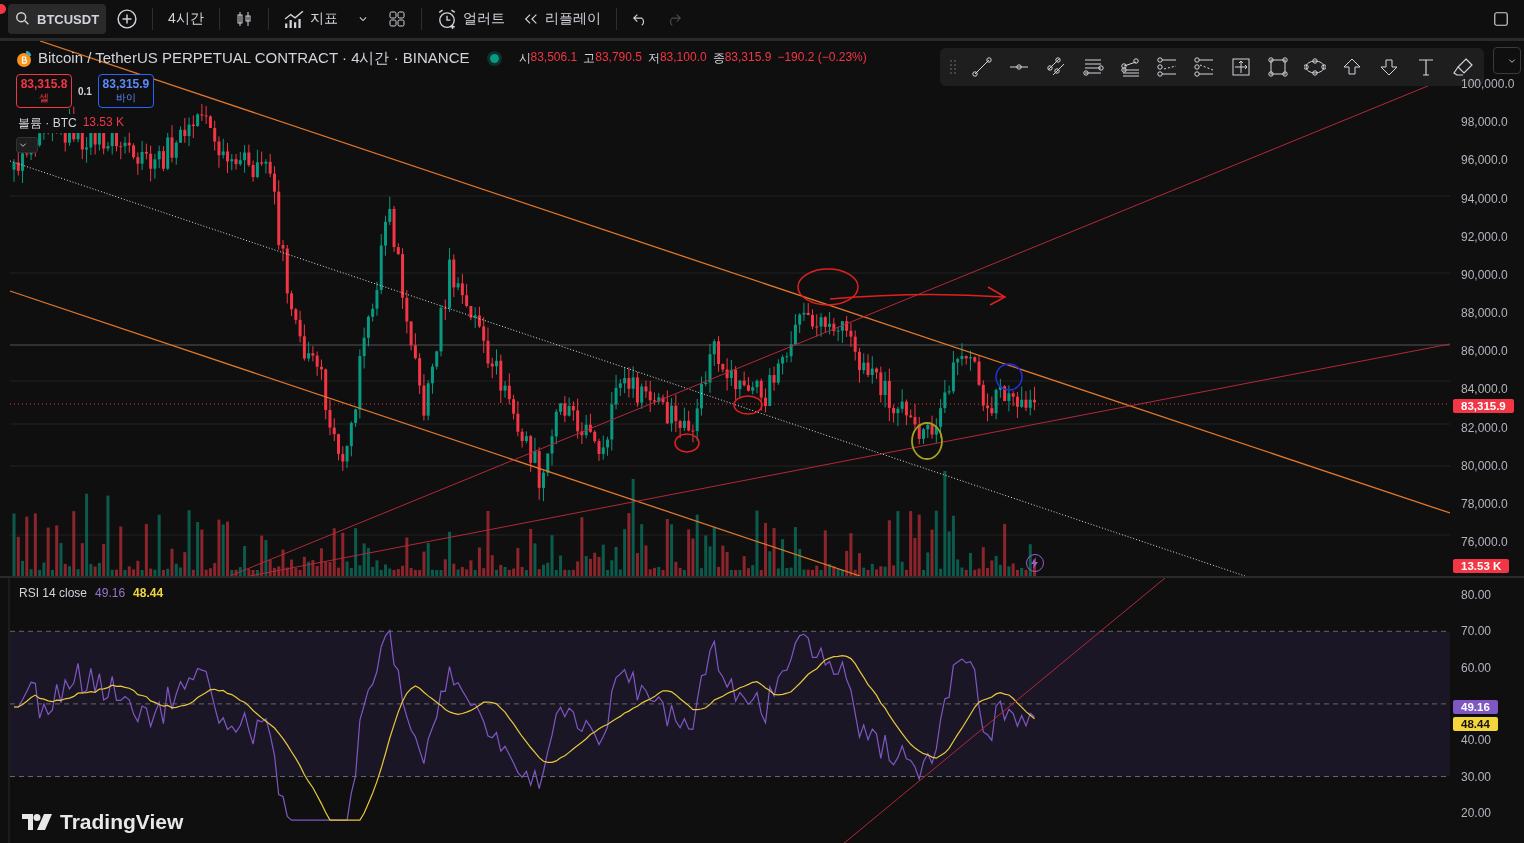 This screenshot has width=1524, height=843. I want to click on rsi-tick: 30.00, so click(1476, 776).